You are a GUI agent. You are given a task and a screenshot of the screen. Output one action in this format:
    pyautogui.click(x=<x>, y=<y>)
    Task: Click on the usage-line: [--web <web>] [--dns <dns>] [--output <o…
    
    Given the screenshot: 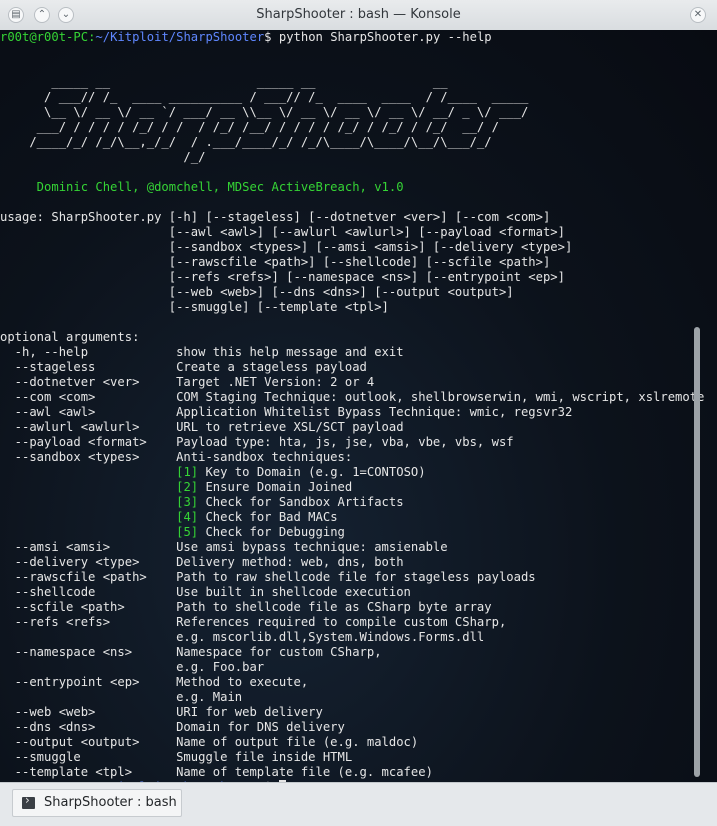 What is the action you would take?
    pyautogui.click(x=257, y=292)
    